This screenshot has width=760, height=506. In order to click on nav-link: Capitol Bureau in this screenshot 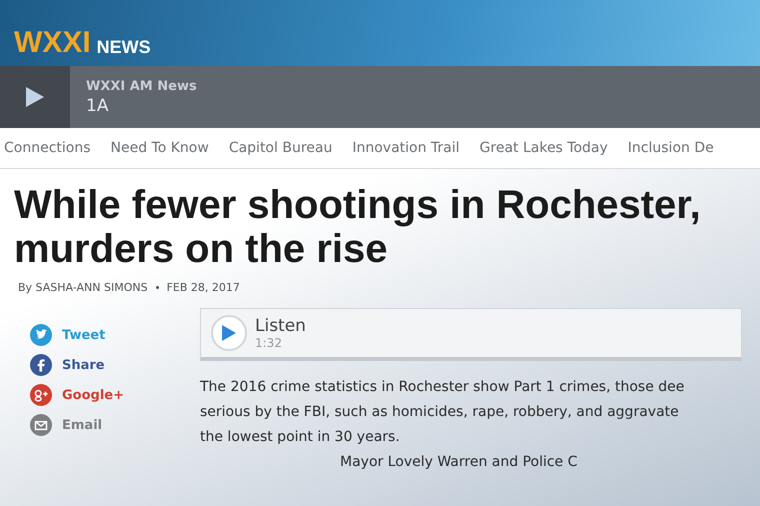, I will do `click(280, 148)`.